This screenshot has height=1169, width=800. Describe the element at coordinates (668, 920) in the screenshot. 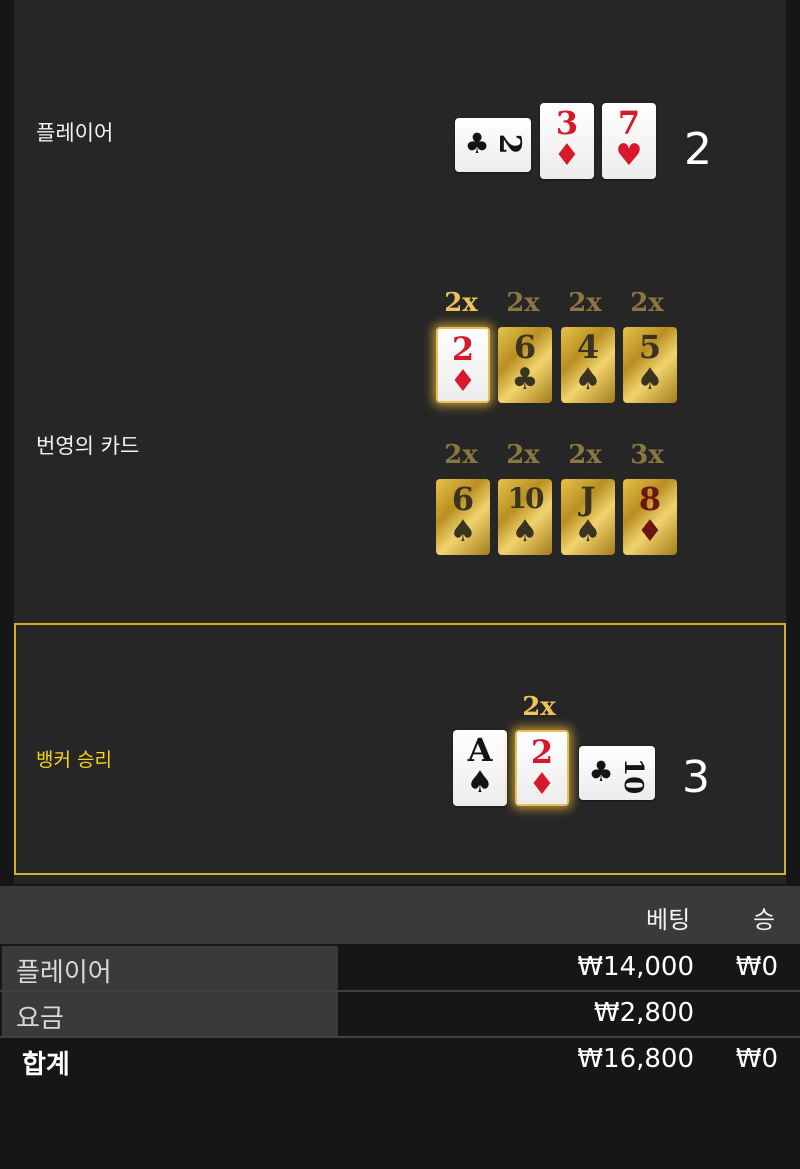

I see `bet-column-header: 베팅` at that location.